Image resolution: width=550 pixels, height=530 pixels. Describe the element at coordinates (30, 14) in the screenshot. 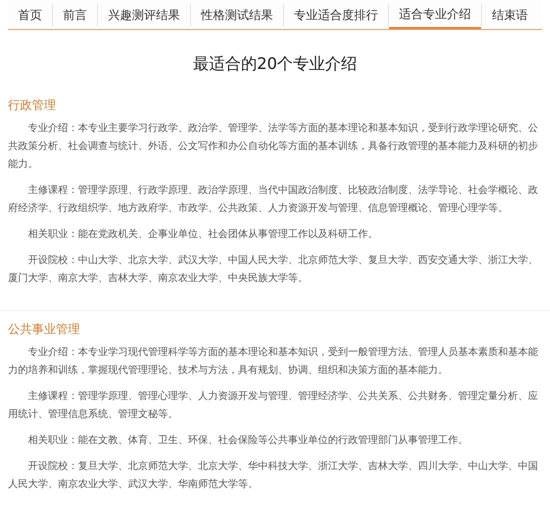

I see `nav-tab: 首页` at that location.